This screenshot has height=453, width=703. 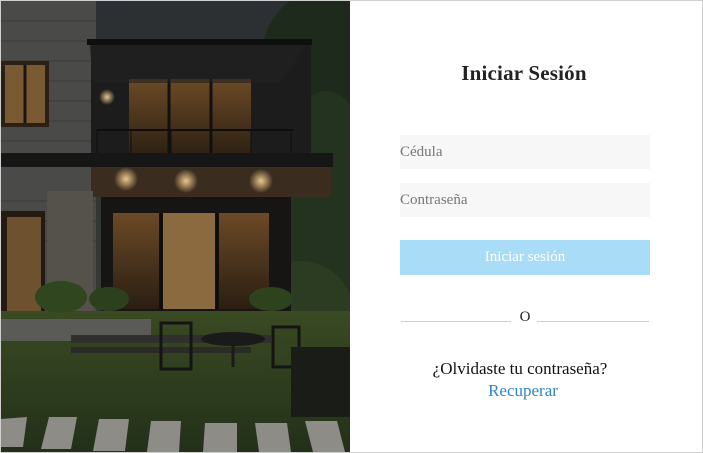 I want to click on divider-line-right, so click(x=593, y=321).